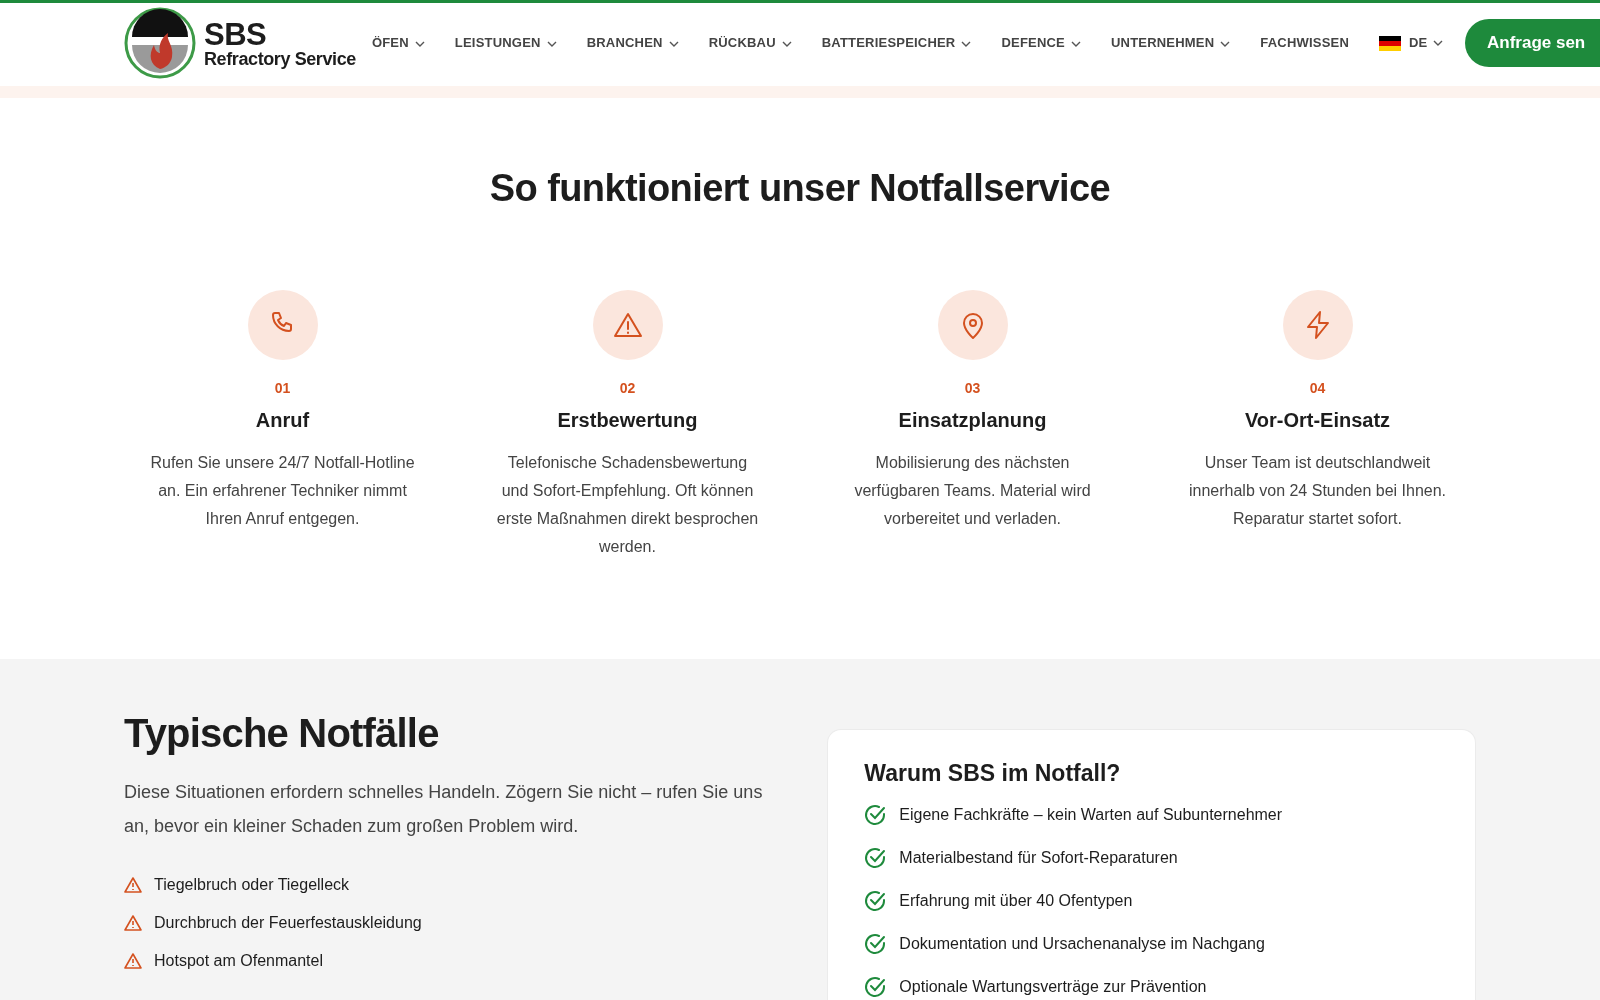  What do you see at coordinates (896, 43) in the screenshot?
I see `nav-link: BATTERIESPEICHER` at bounding box center [896, 43].